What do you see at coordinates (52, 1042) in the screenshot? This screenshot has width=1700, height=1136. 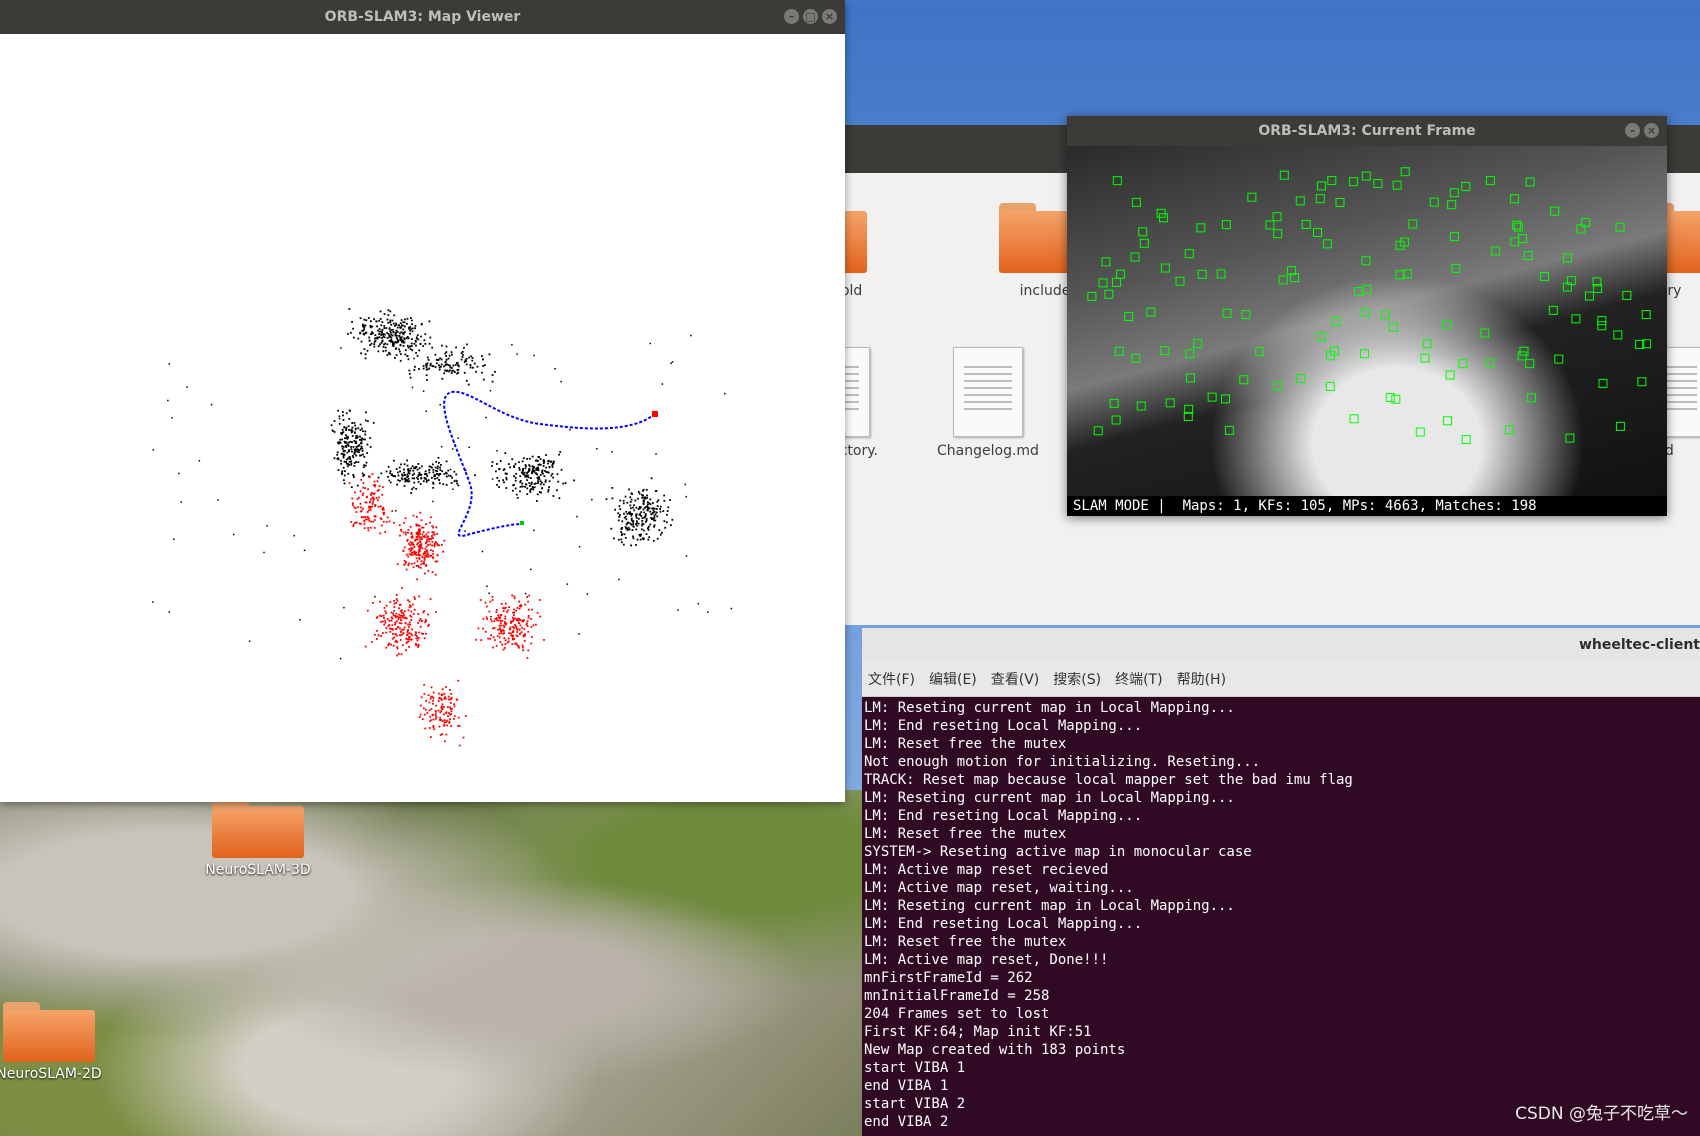 I see `desktop-icon-neuroslam-2d: NeuroSLAM-2D` at bounding box center [52, 1042].